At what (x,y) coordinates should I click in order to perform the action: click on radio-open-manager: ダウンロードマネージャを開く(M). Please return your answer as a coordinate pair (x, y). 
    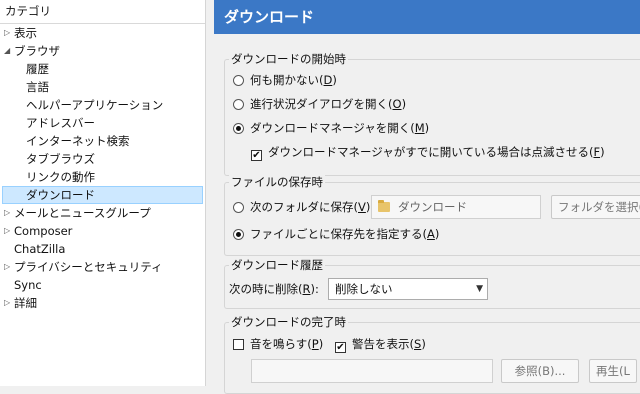
    Looking at the image, I should click on (331, 128).